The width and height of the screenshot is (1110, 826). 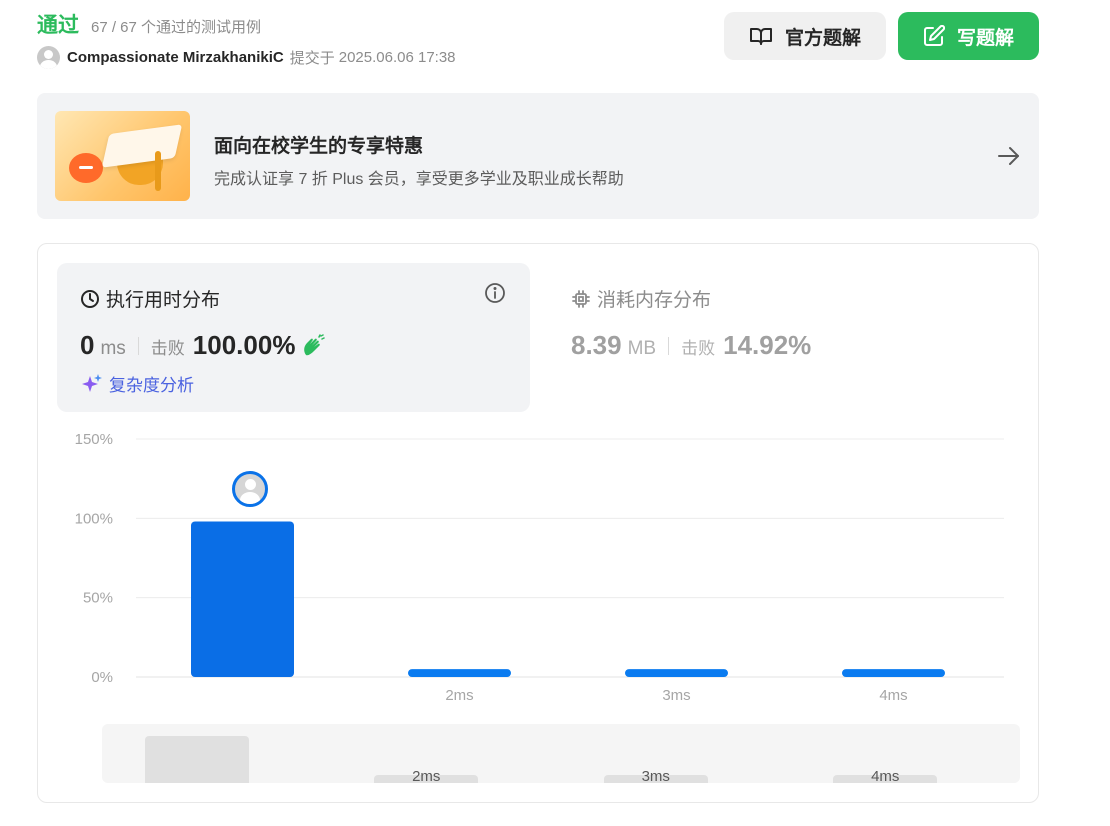 What do you see at coordinates (92, 382) in the screenshot?
I see `sparkle-icon` at bounding box center [92, 382].